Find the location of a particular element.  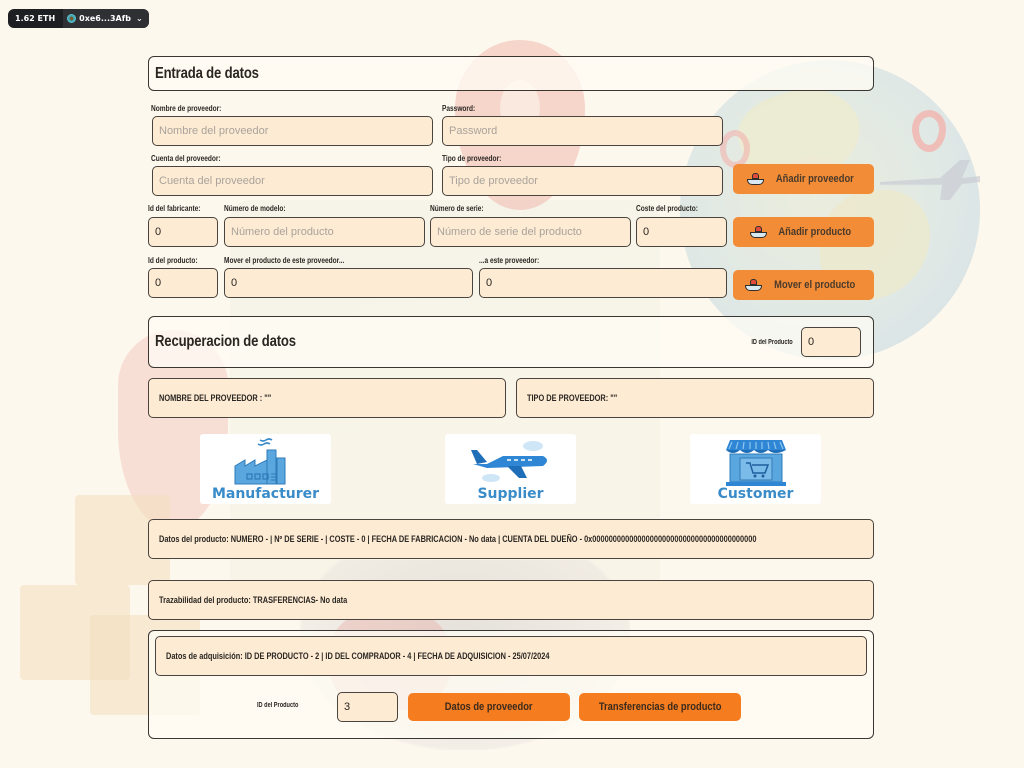

coste-label: Coste del producto: is located at coordinates (667, 208).